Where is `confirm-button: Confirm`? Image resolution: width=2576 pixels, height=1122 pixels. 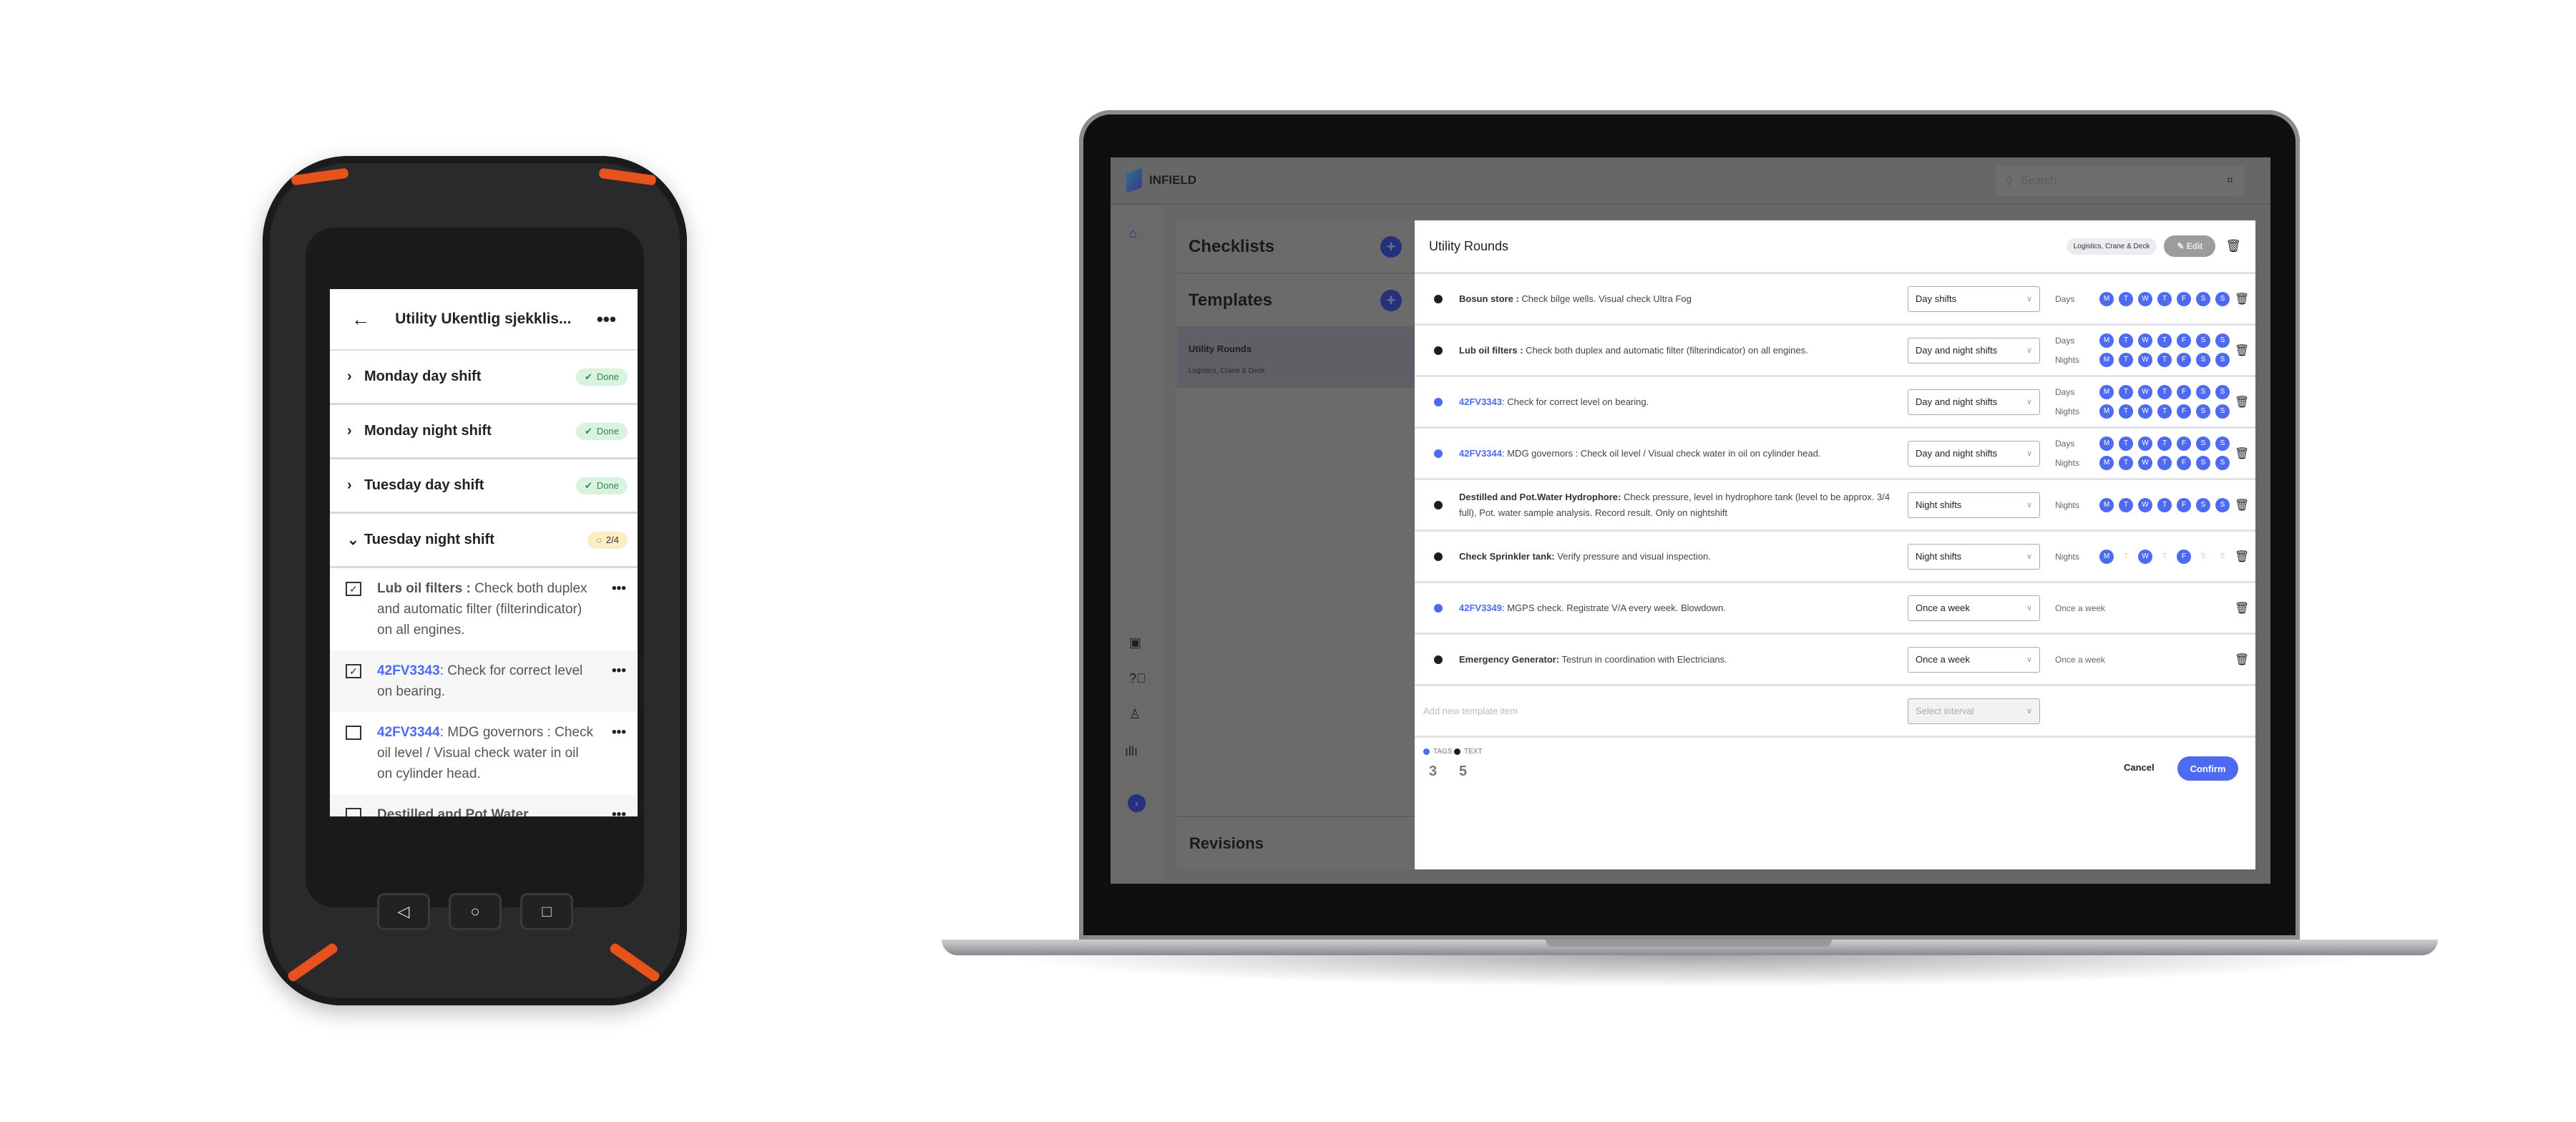 confirm-button: Confirm is located at coordinates (2207, 768).